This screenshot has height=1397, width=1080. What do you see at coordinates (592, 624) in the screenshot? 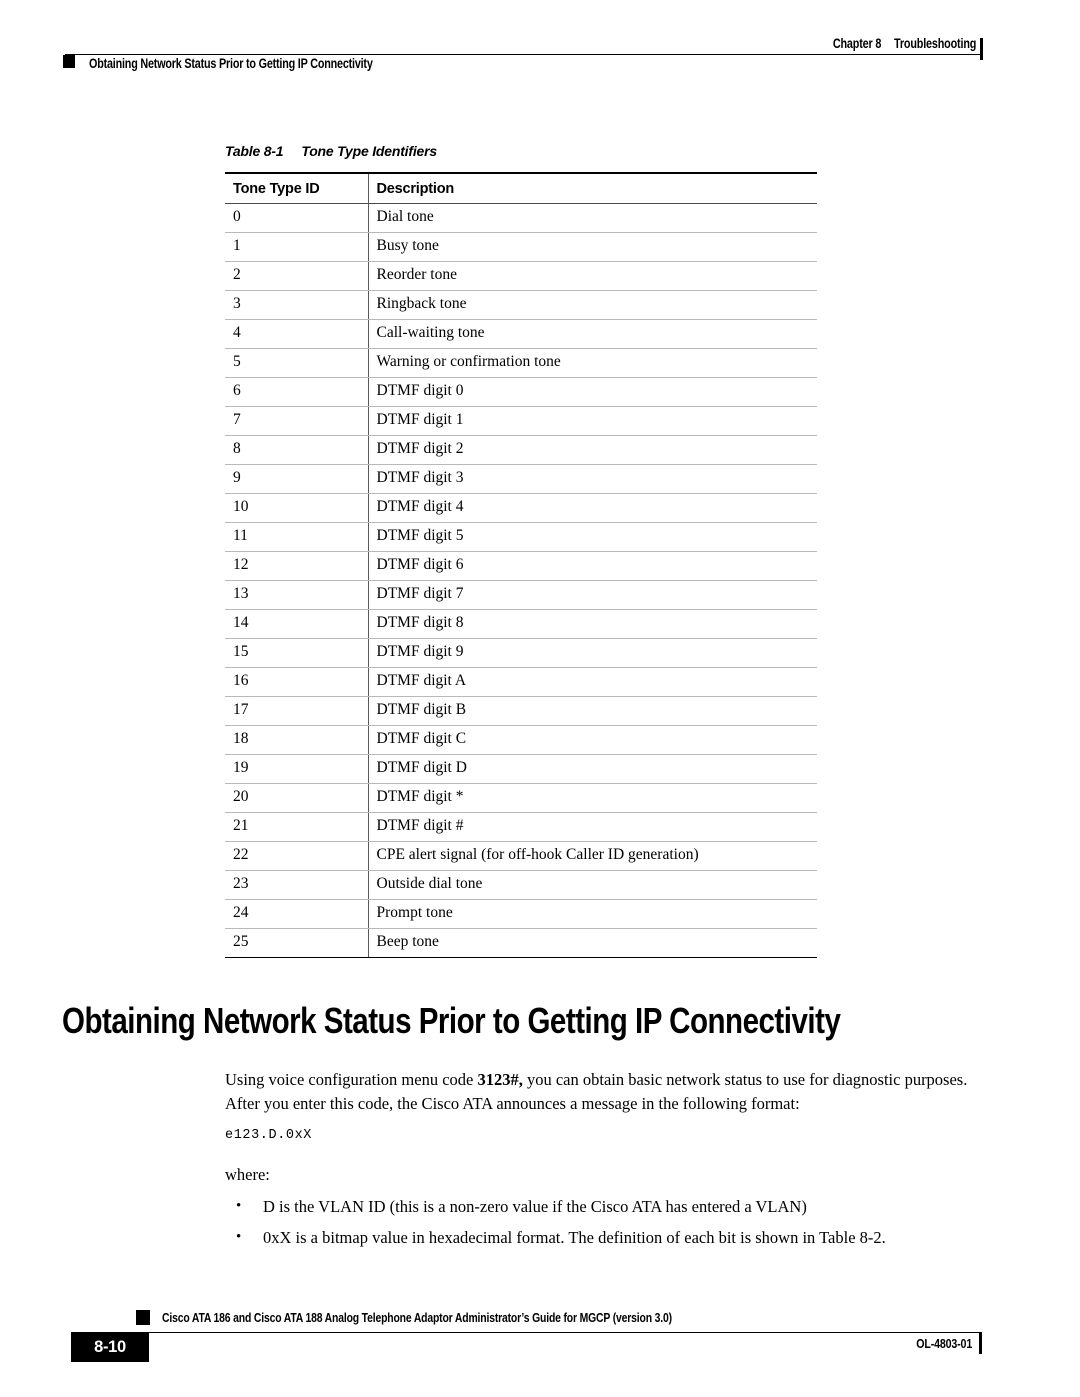
I see `cell-description: DTMF digit 8` at bounding box center [592, 624].